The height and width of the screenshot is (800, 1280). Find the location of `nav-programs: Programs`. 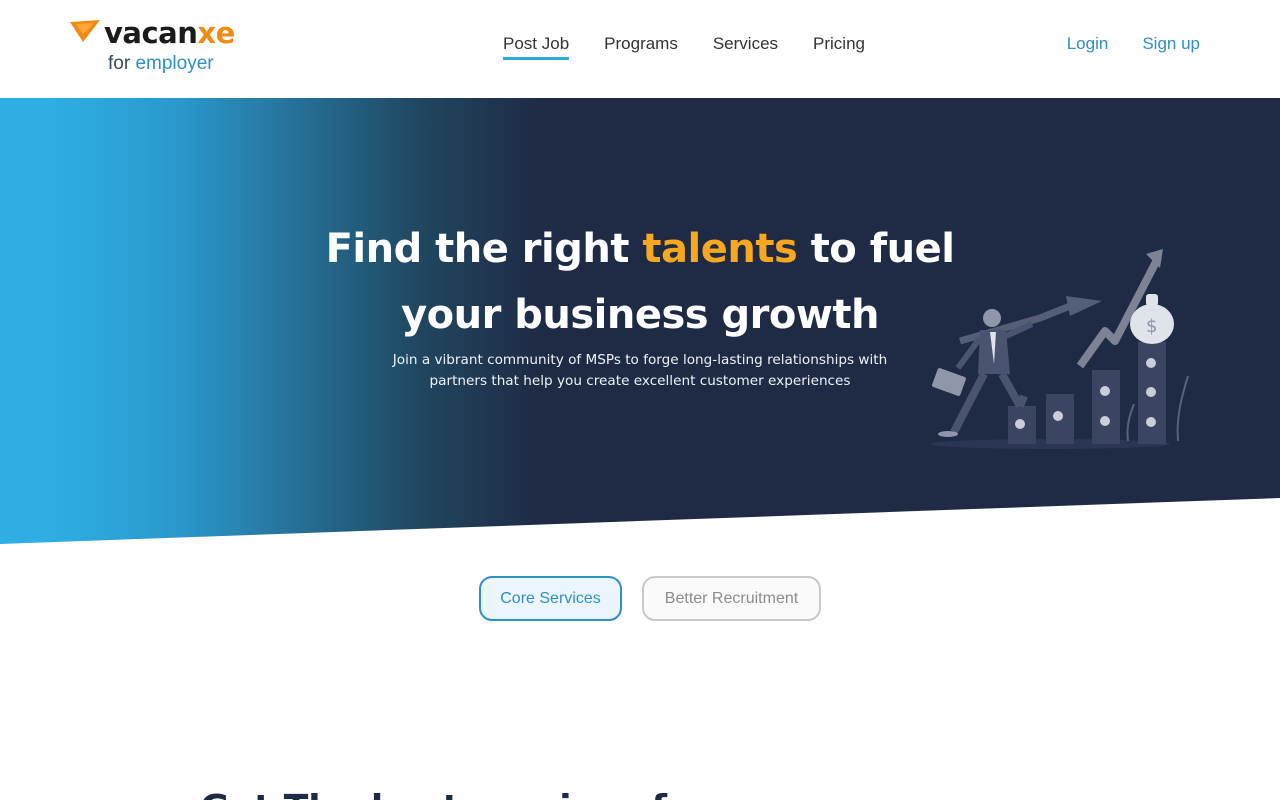

nav-programs: Programs is located at coordinates (641, 47).